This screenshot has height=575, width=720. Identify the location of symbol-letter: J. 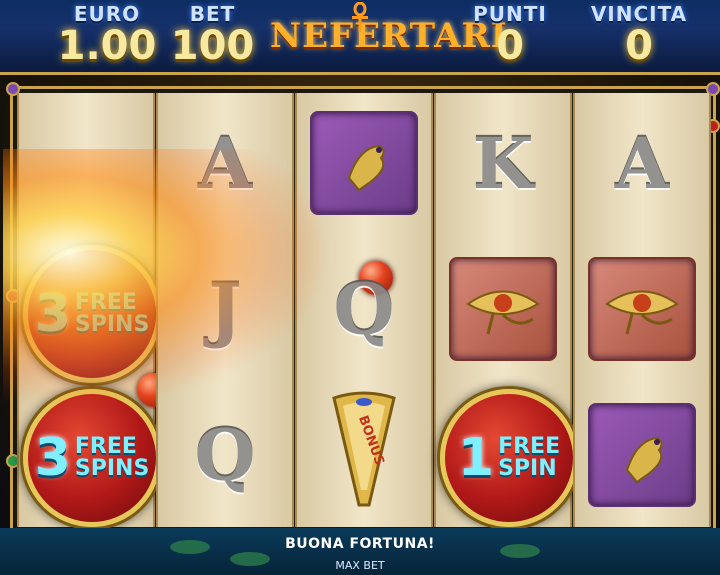
(225, 309).